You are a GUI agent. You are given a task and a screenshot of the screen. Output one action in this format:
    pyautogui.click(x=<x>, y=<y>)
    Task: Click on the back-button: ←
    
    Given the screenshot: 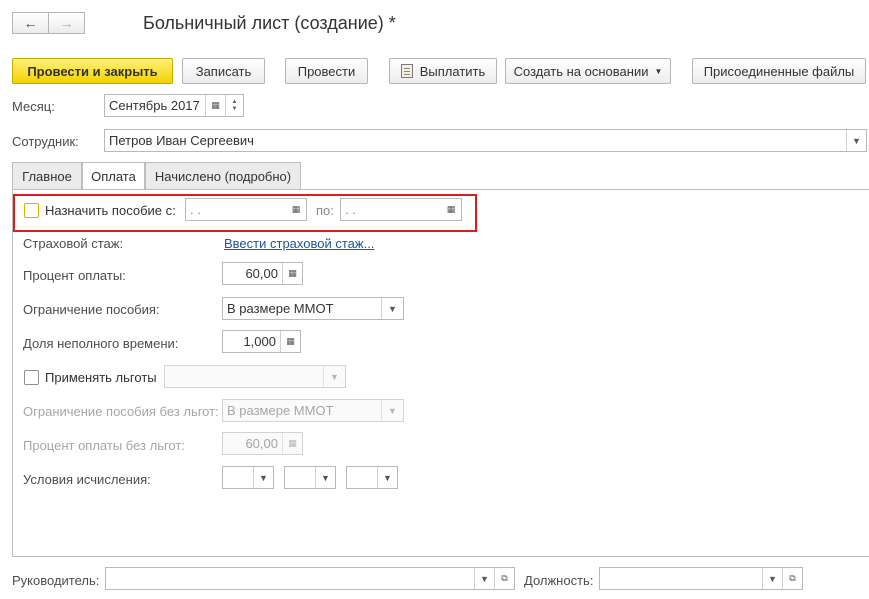 What is the action you would take?
    pyautogui.click(x=30, y=23)
    